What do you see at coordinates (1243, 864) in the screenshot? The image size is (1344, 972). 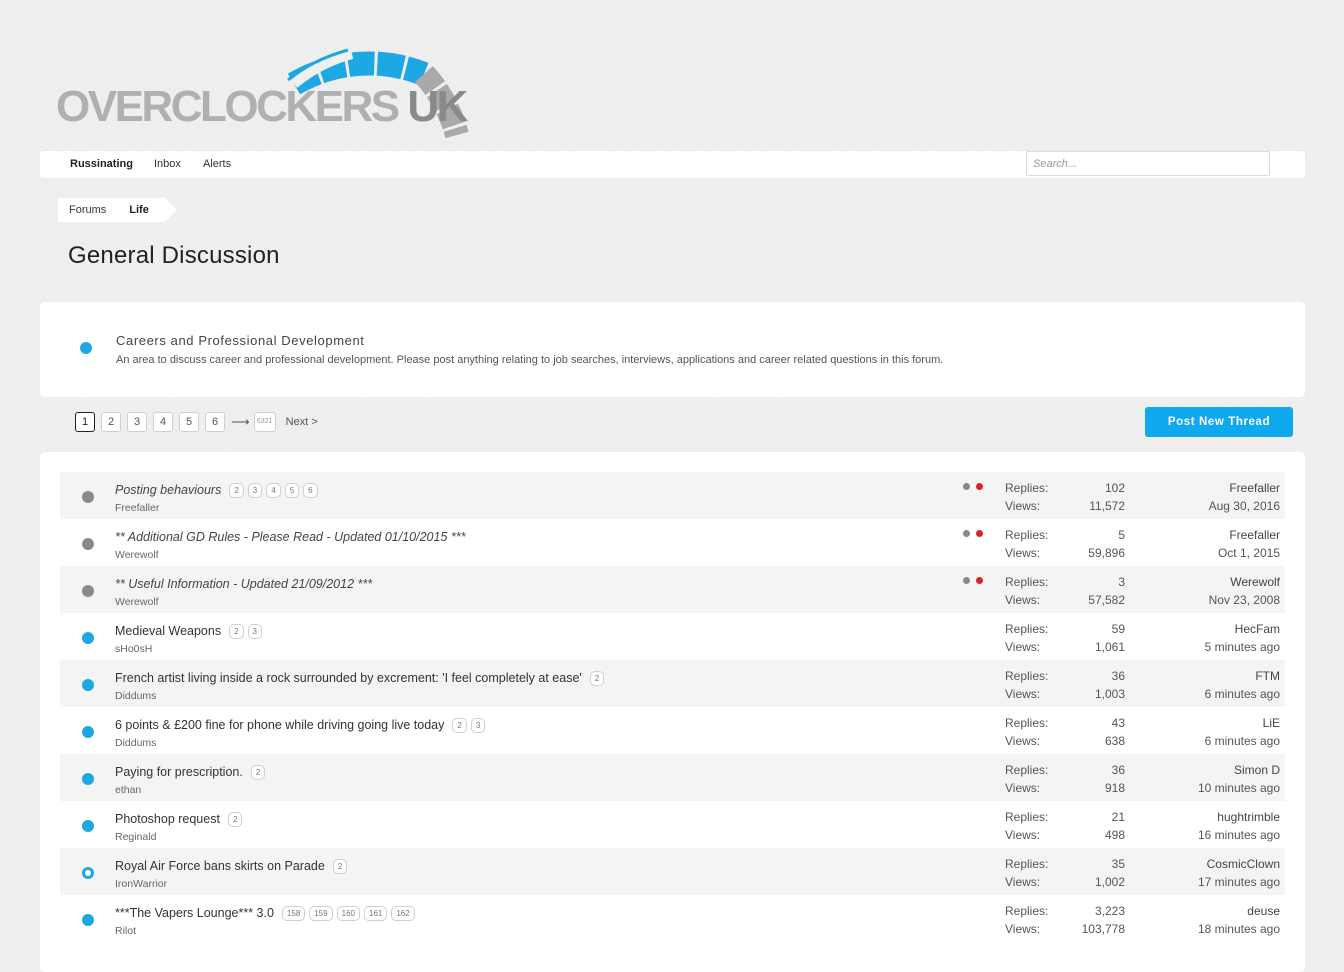 I see `last-poster-link: CosmicClown` at bounding box center [1243, 864].